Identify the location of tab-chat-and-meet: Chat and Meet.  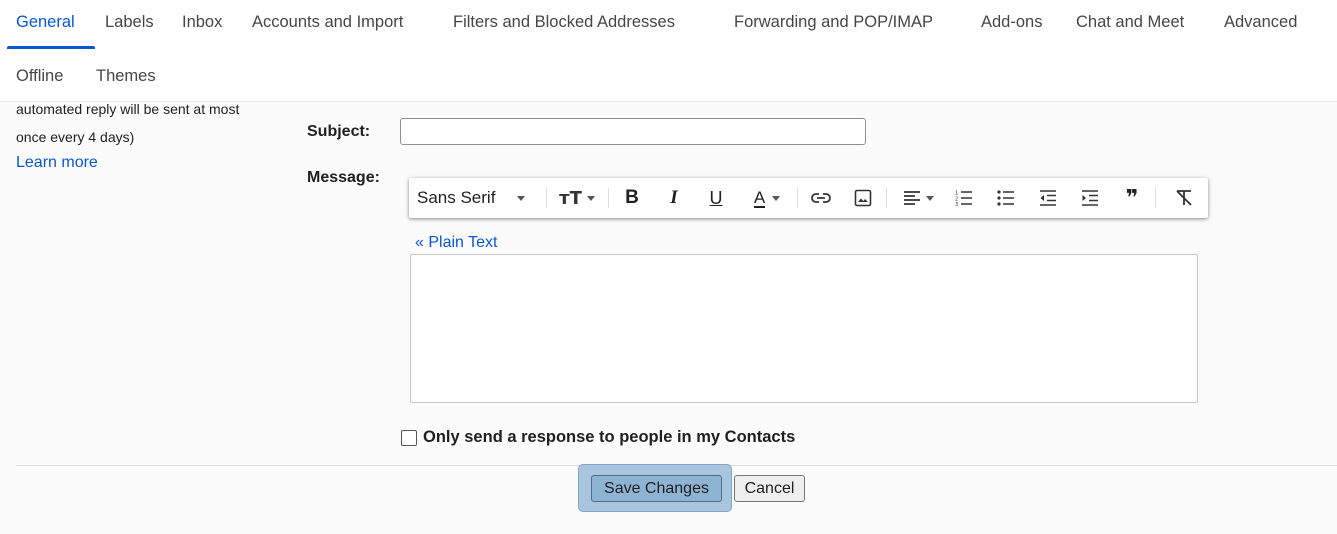
(1130, 22).